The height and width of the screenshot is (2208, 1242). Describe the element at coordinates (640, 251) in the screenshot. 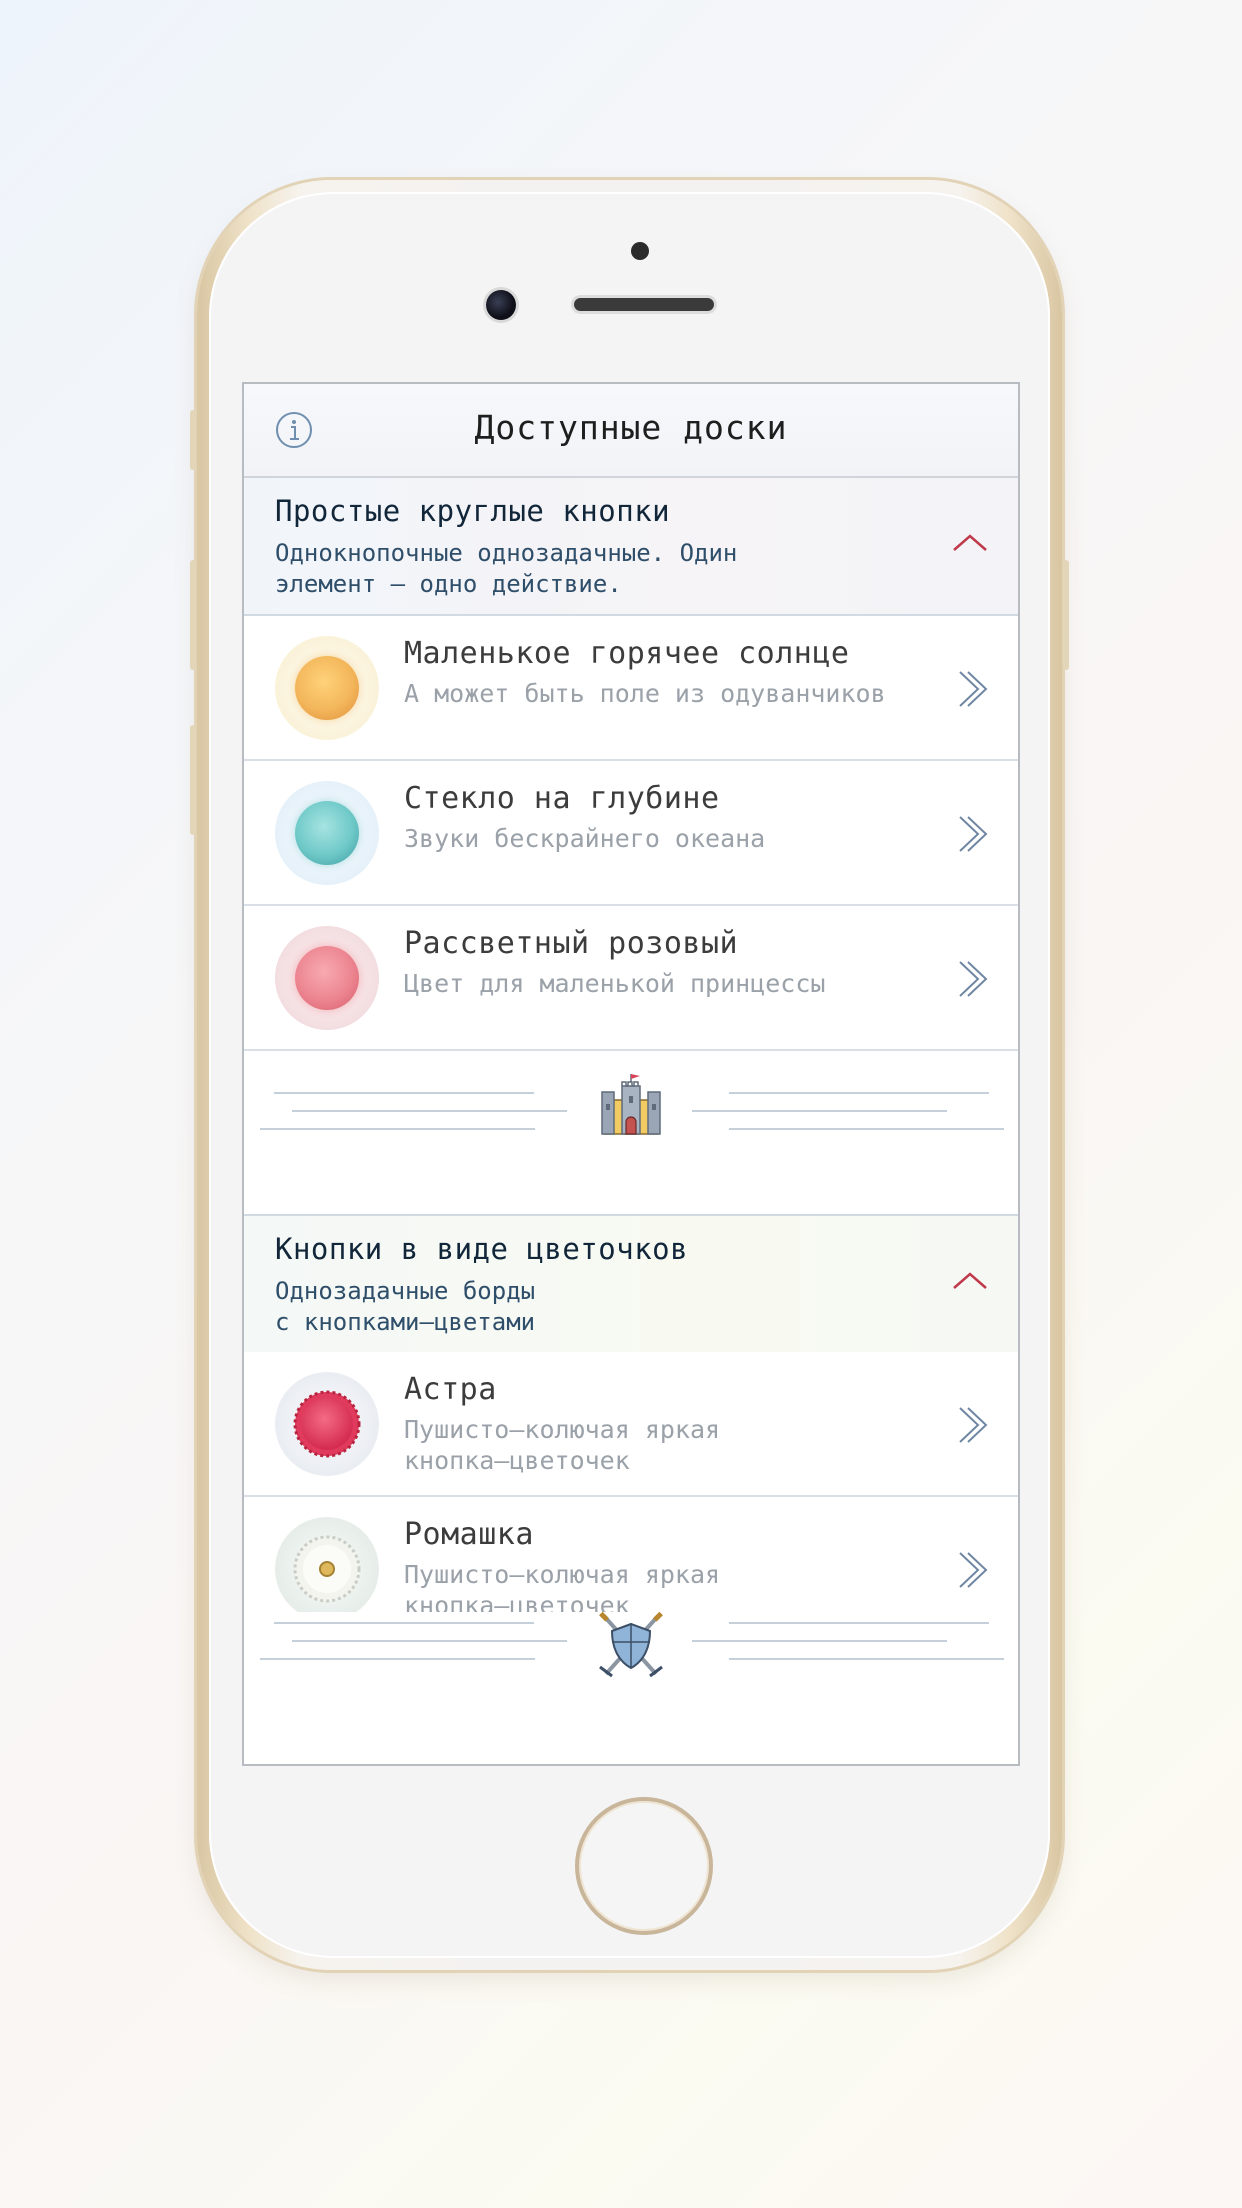

I see `proximity-sensor` at that location.